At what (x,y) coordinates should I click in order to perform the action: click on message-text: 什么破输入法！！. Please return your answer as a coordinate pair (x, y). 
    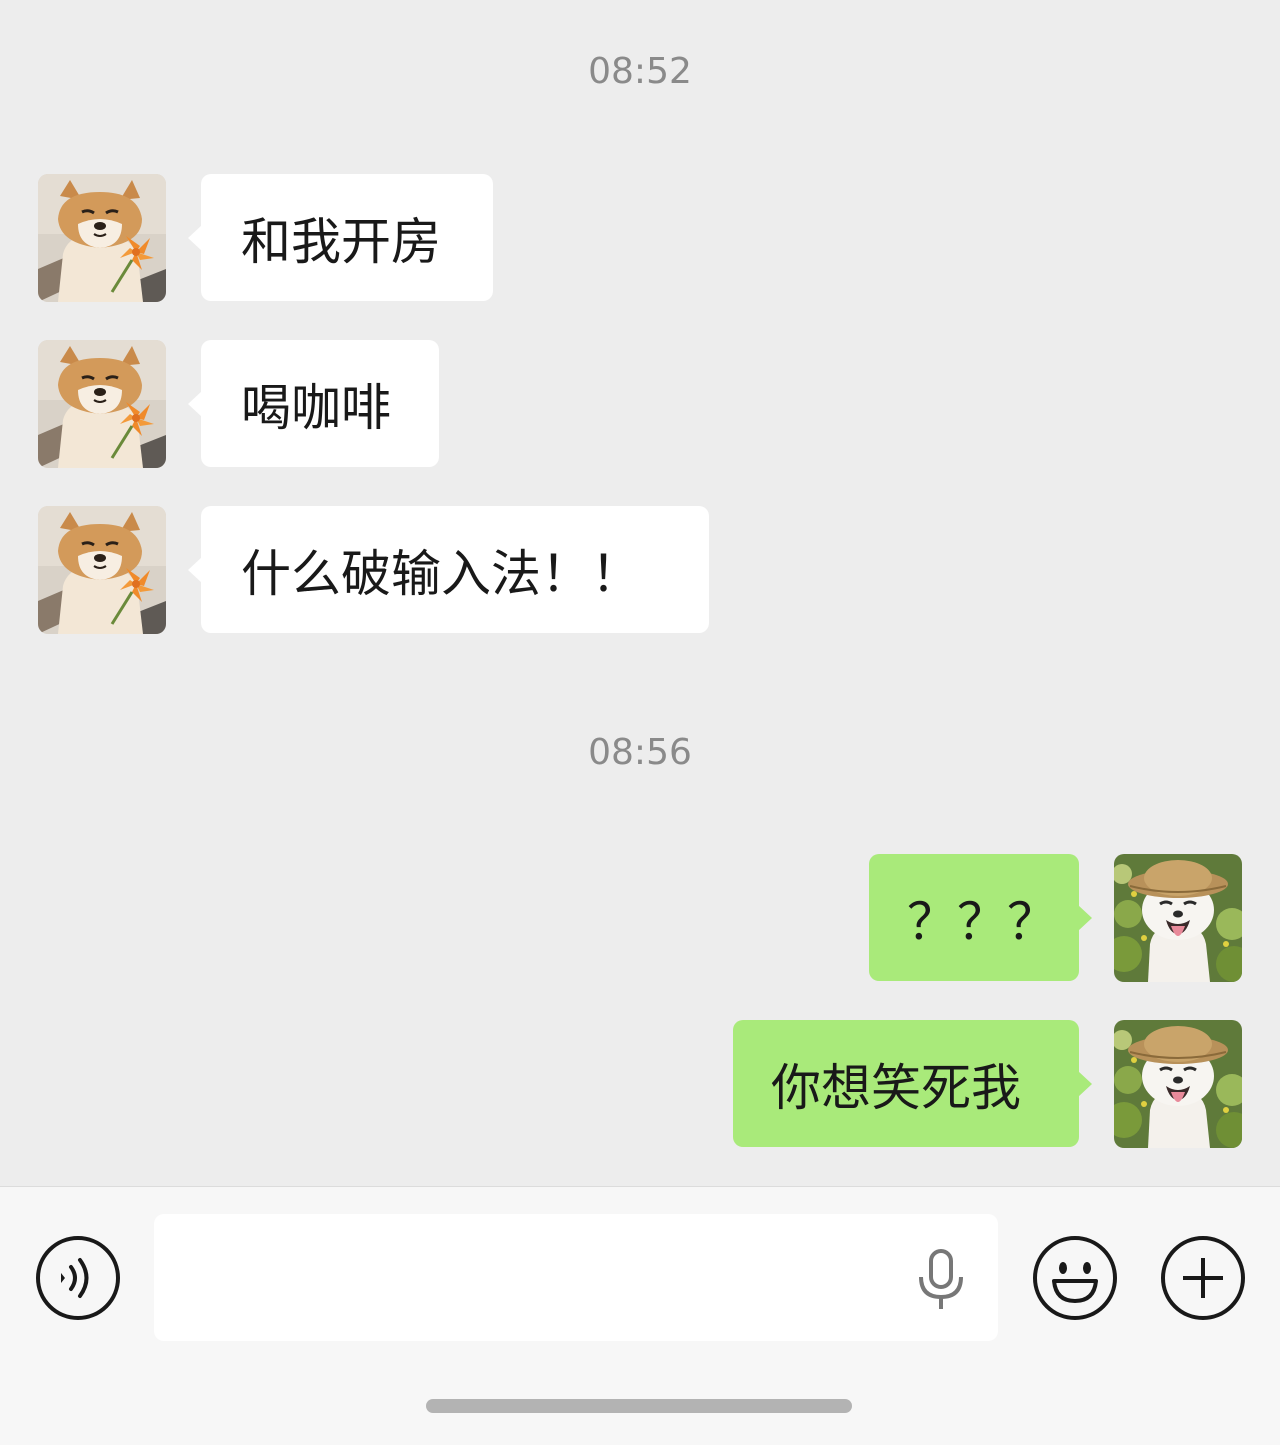
    Looking at the image, I should click on (441, 573).